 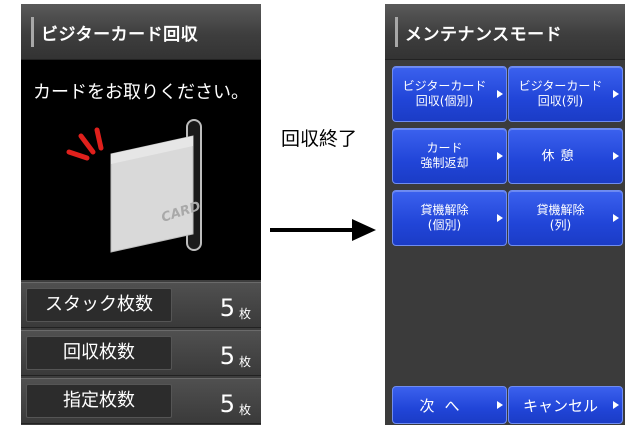 I want to click on card-slot-illustration: CARD, so click(x=134, y=186).